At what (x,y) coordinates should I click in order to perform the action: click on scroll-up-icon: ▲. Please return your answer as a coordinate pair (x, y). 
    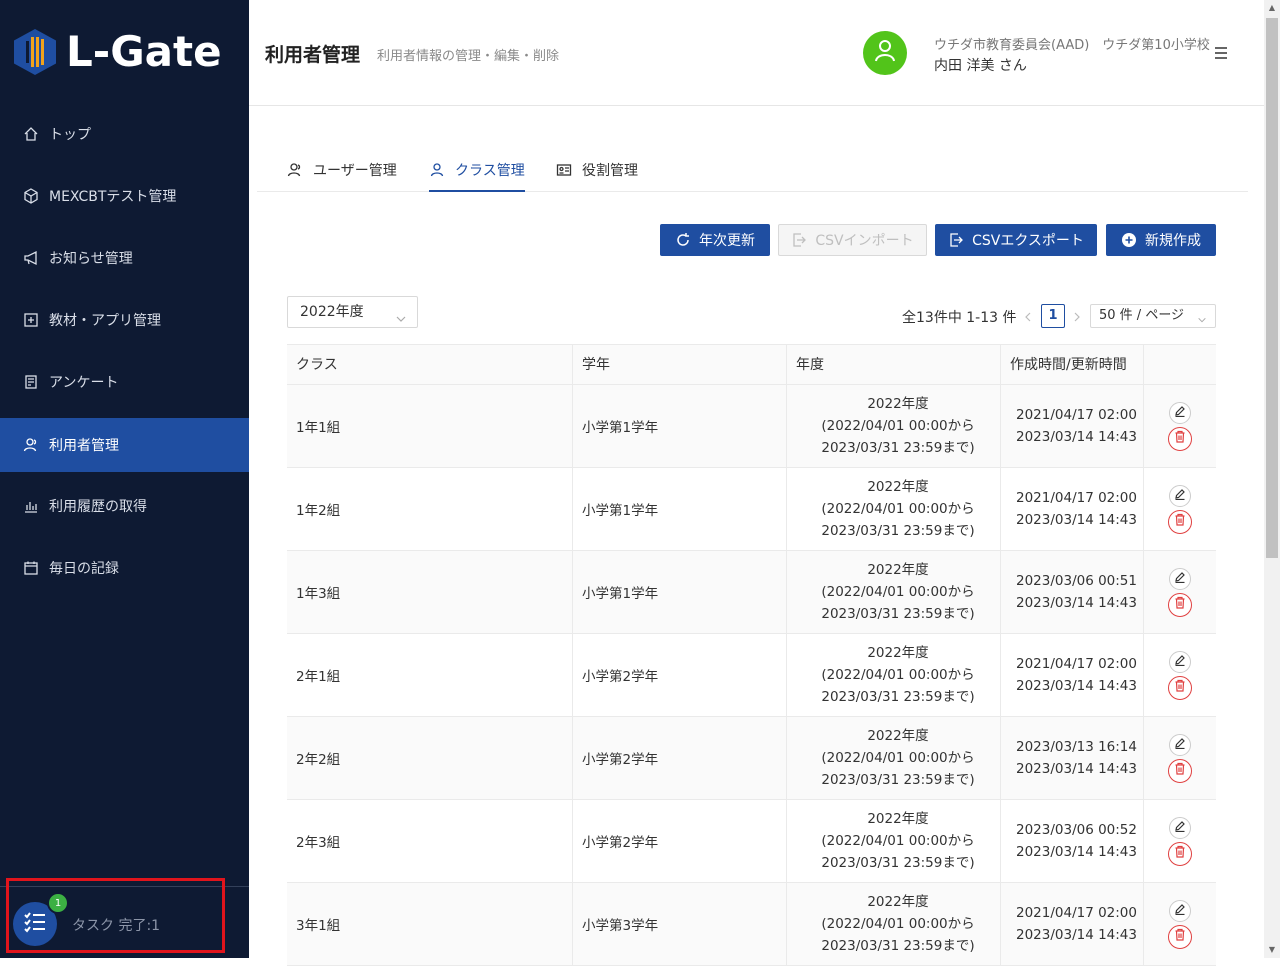
    Looking at the image, I should click on (1272, 8).